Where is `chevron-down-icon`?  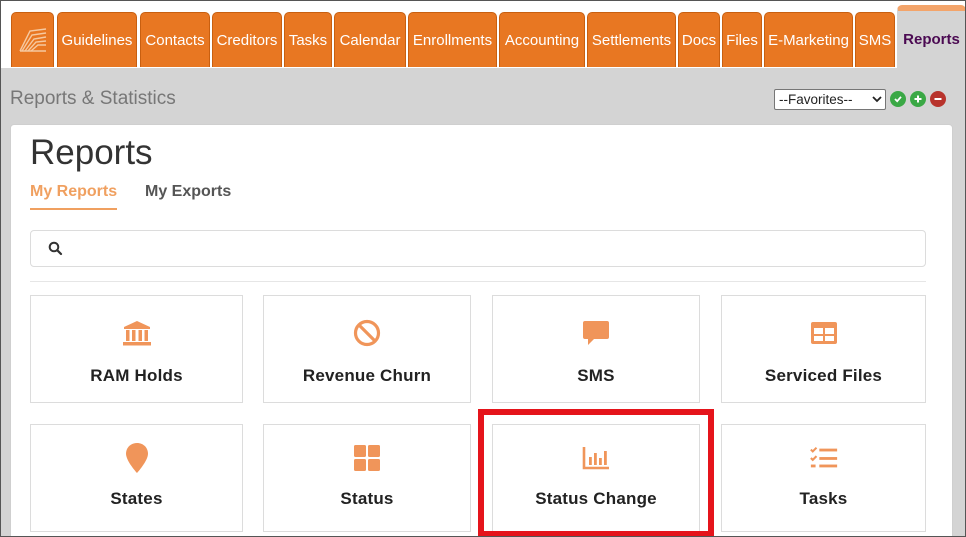
chevron-down-icon is located at coordinates (877, 99).